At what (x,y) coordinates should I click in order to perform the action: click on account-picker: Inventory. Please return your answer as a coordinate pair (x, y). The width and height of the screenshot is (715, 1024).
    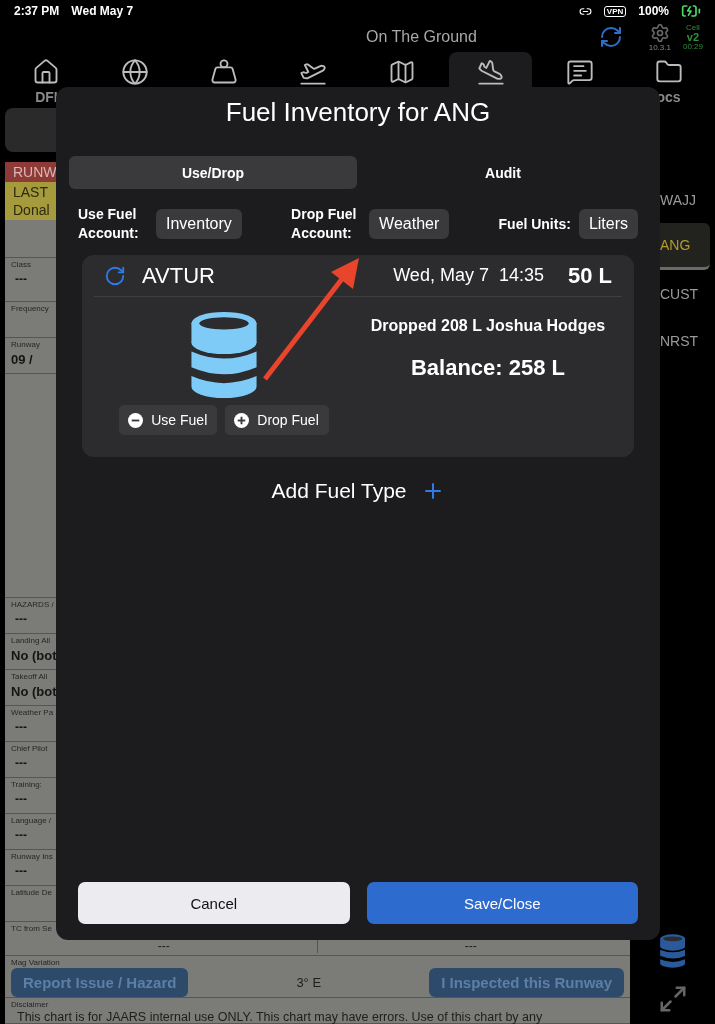
    Looking at the image, I should click on (199, 224).